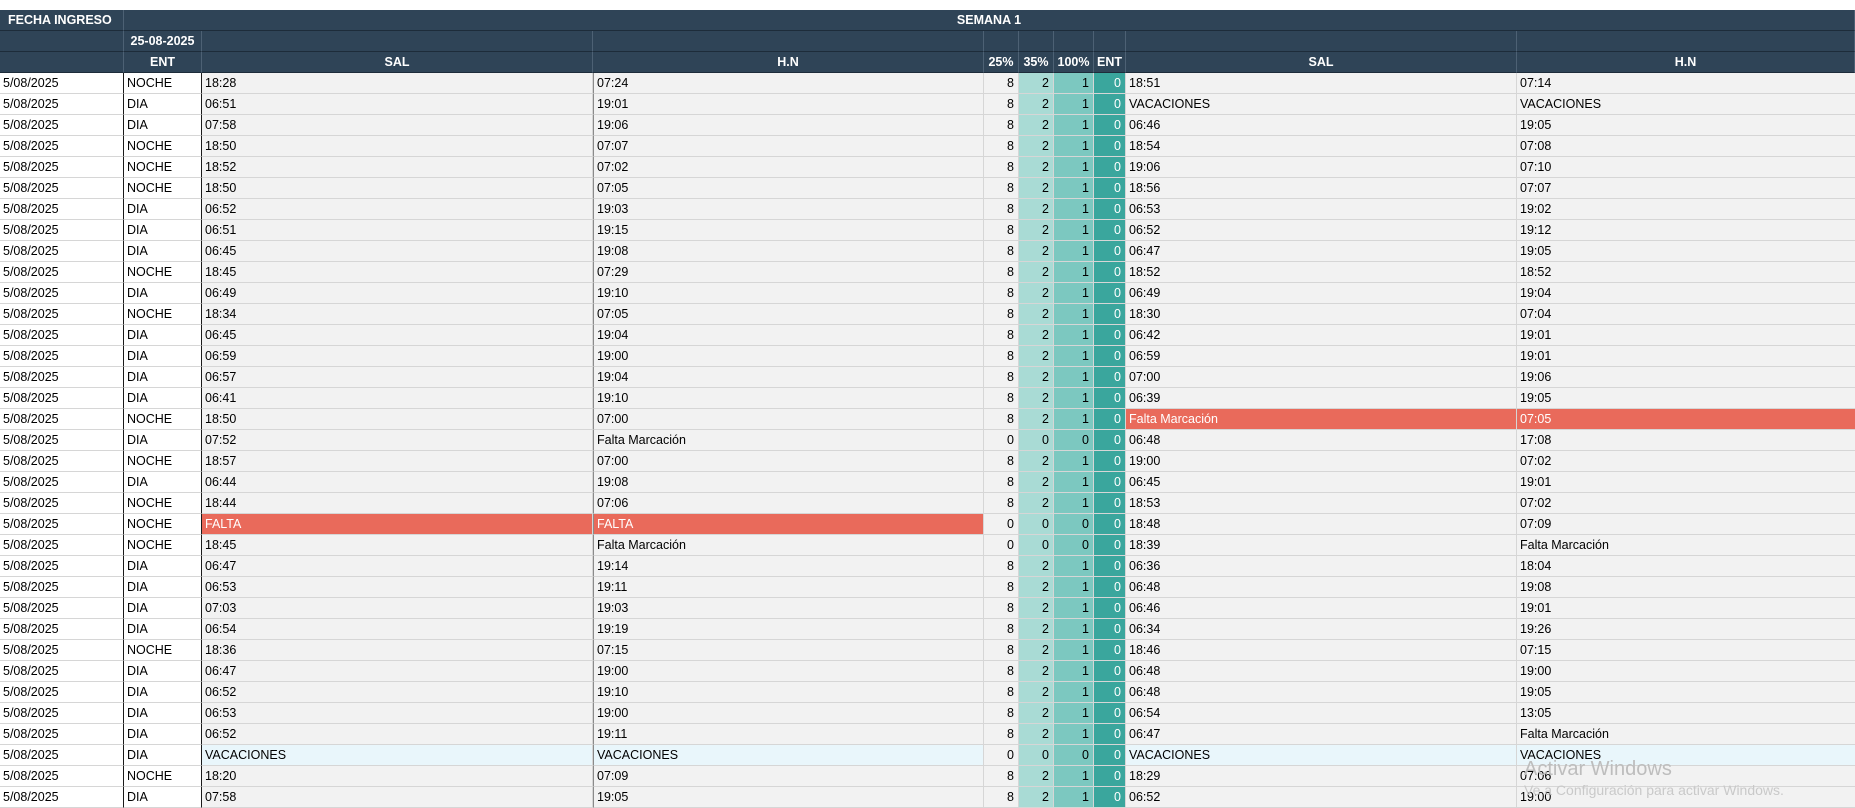 Image resolution: width=1855 pixels, height=808 pixels. What do you see at coordinates (397, 797) in the screenshot?
I see `cell-ent: 07:58` at bounding box center [397, 797].